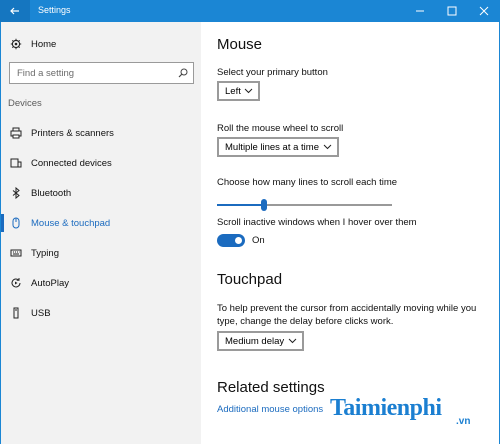  Describe the element at coordinates (272, 147) in the screenshot. I see `dropdown-value: Multiple lines at a time` at that location.